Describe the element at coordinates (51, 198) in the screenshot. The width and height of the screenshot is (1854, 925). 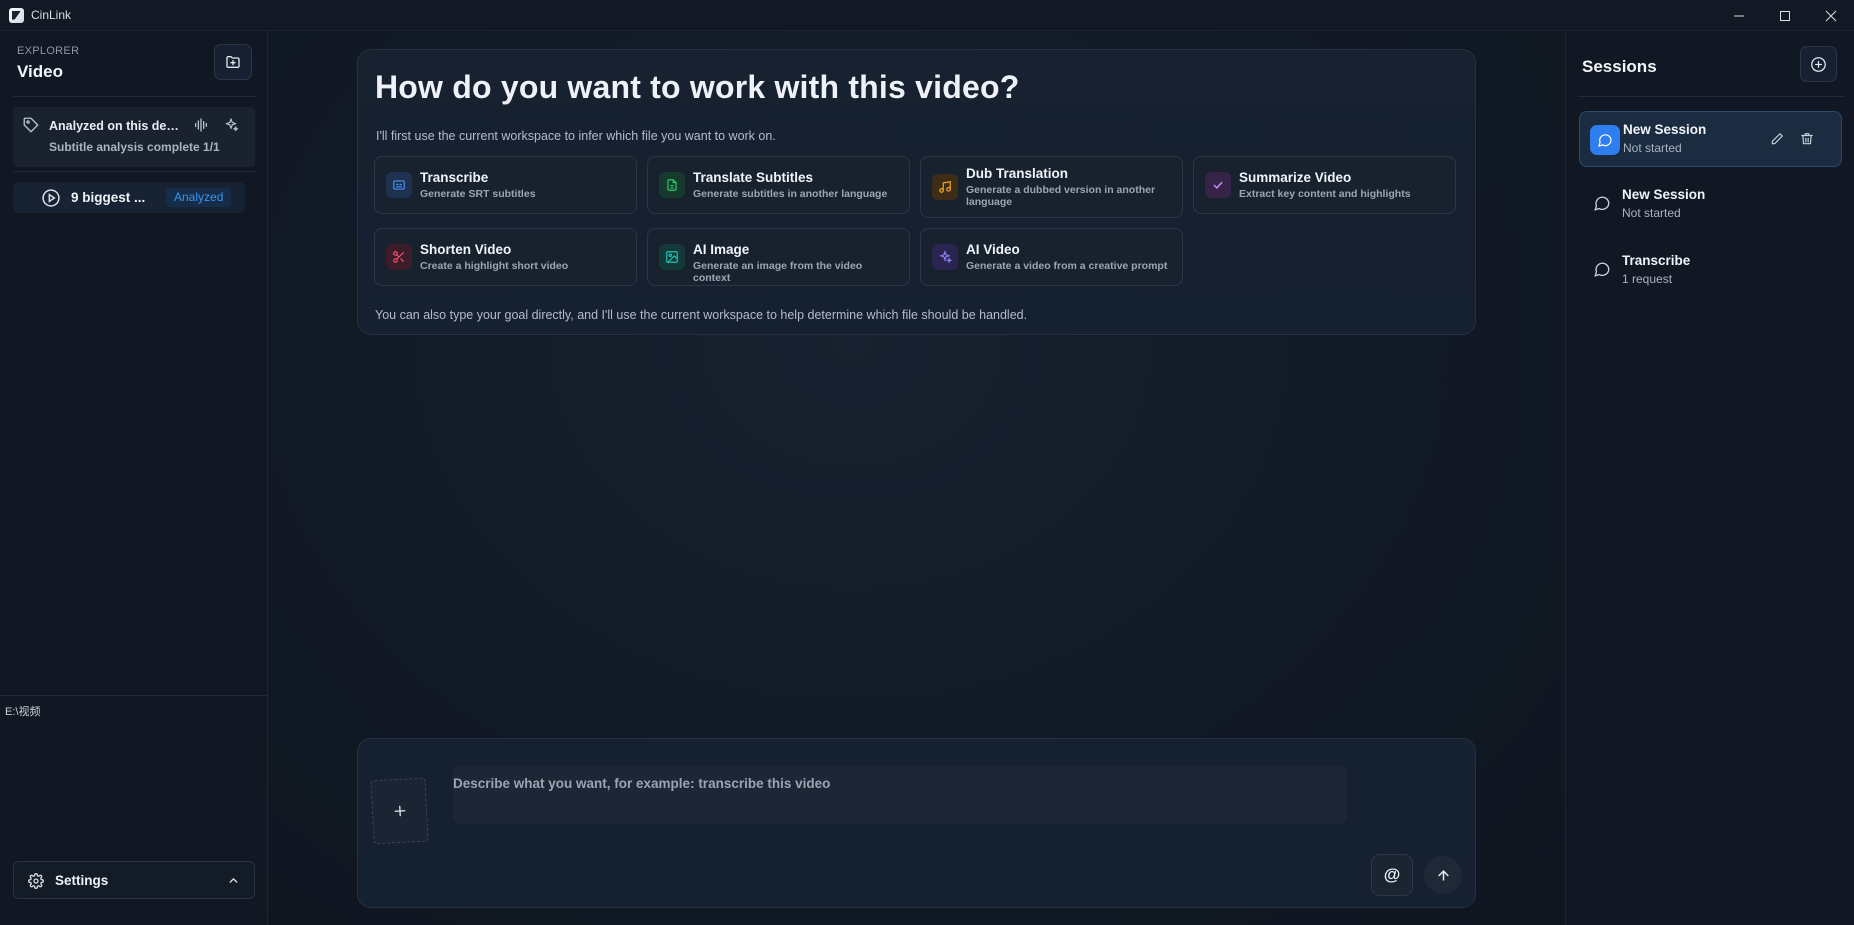
I see `play-icon` at that location.